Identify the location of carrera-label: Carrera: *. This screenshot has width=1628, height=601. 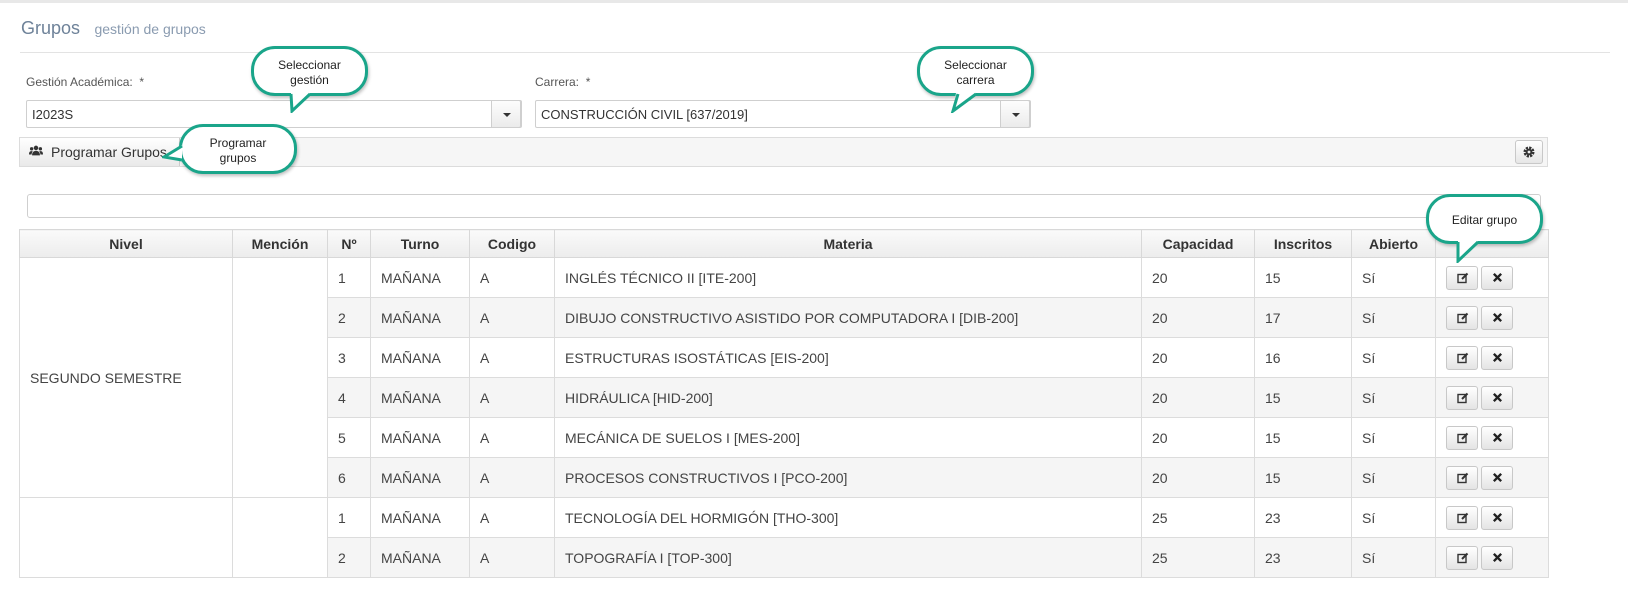
(563, 82).